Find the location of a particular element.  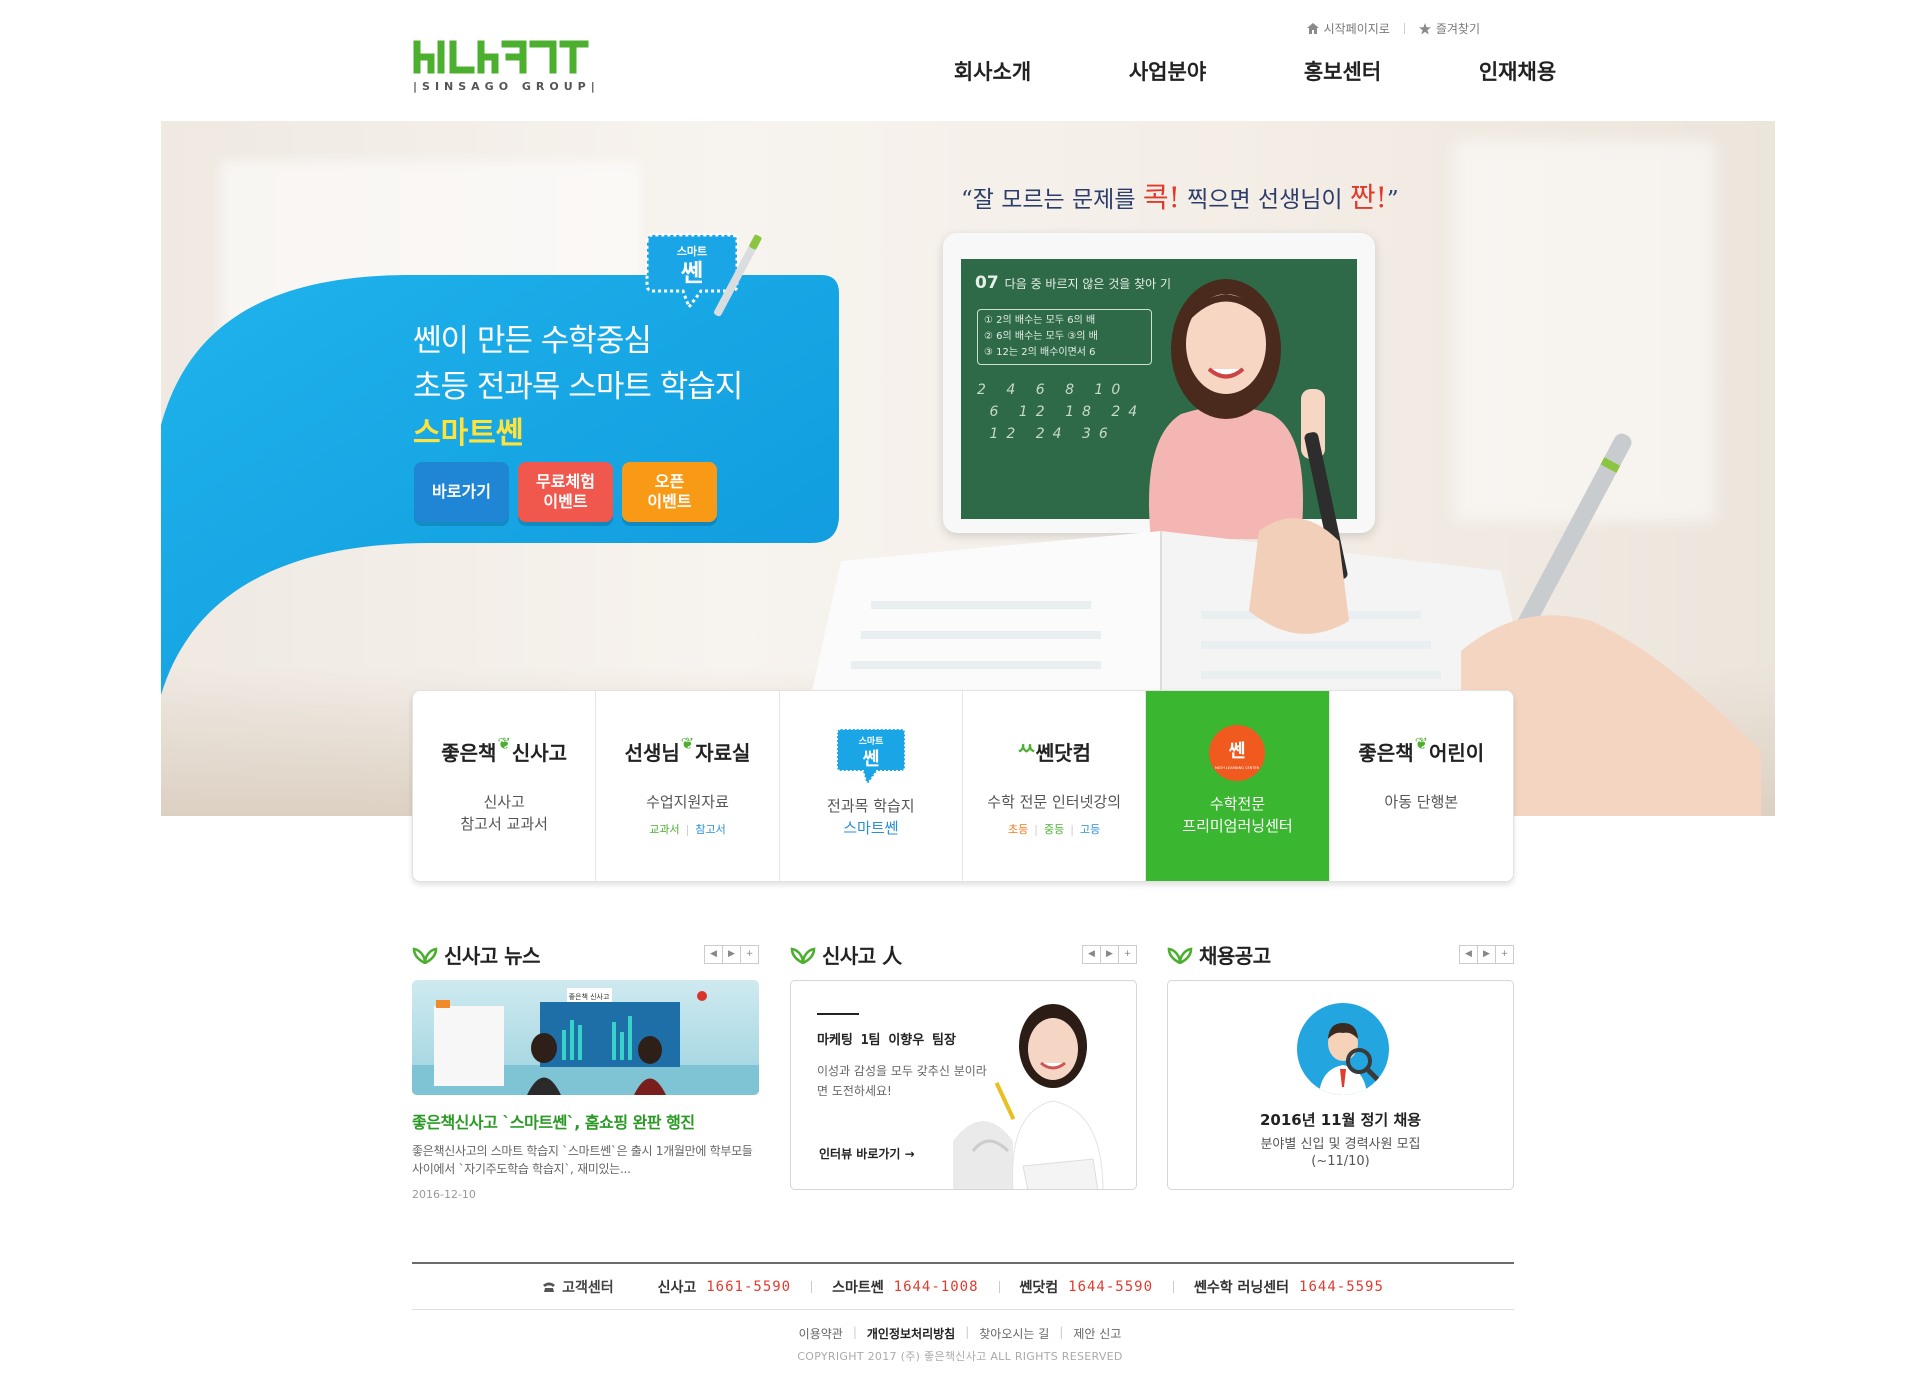

hero-line-2: 초등 전과목 스마트 학습지 is located at coordinates (578, 387).